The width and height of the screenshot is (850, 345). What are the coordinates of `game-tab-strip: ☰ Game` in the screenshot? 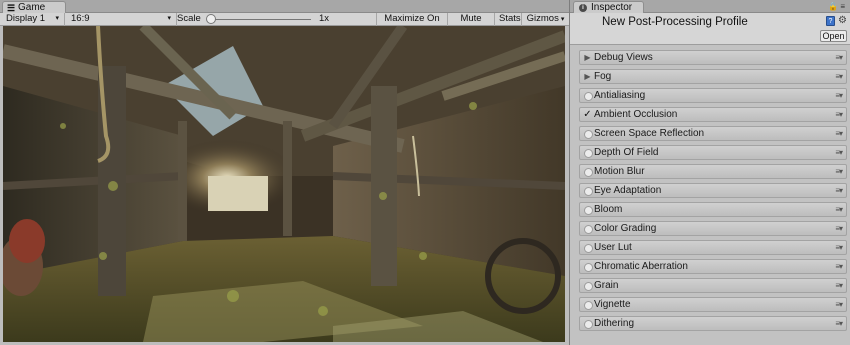 It's located at (284, 7).